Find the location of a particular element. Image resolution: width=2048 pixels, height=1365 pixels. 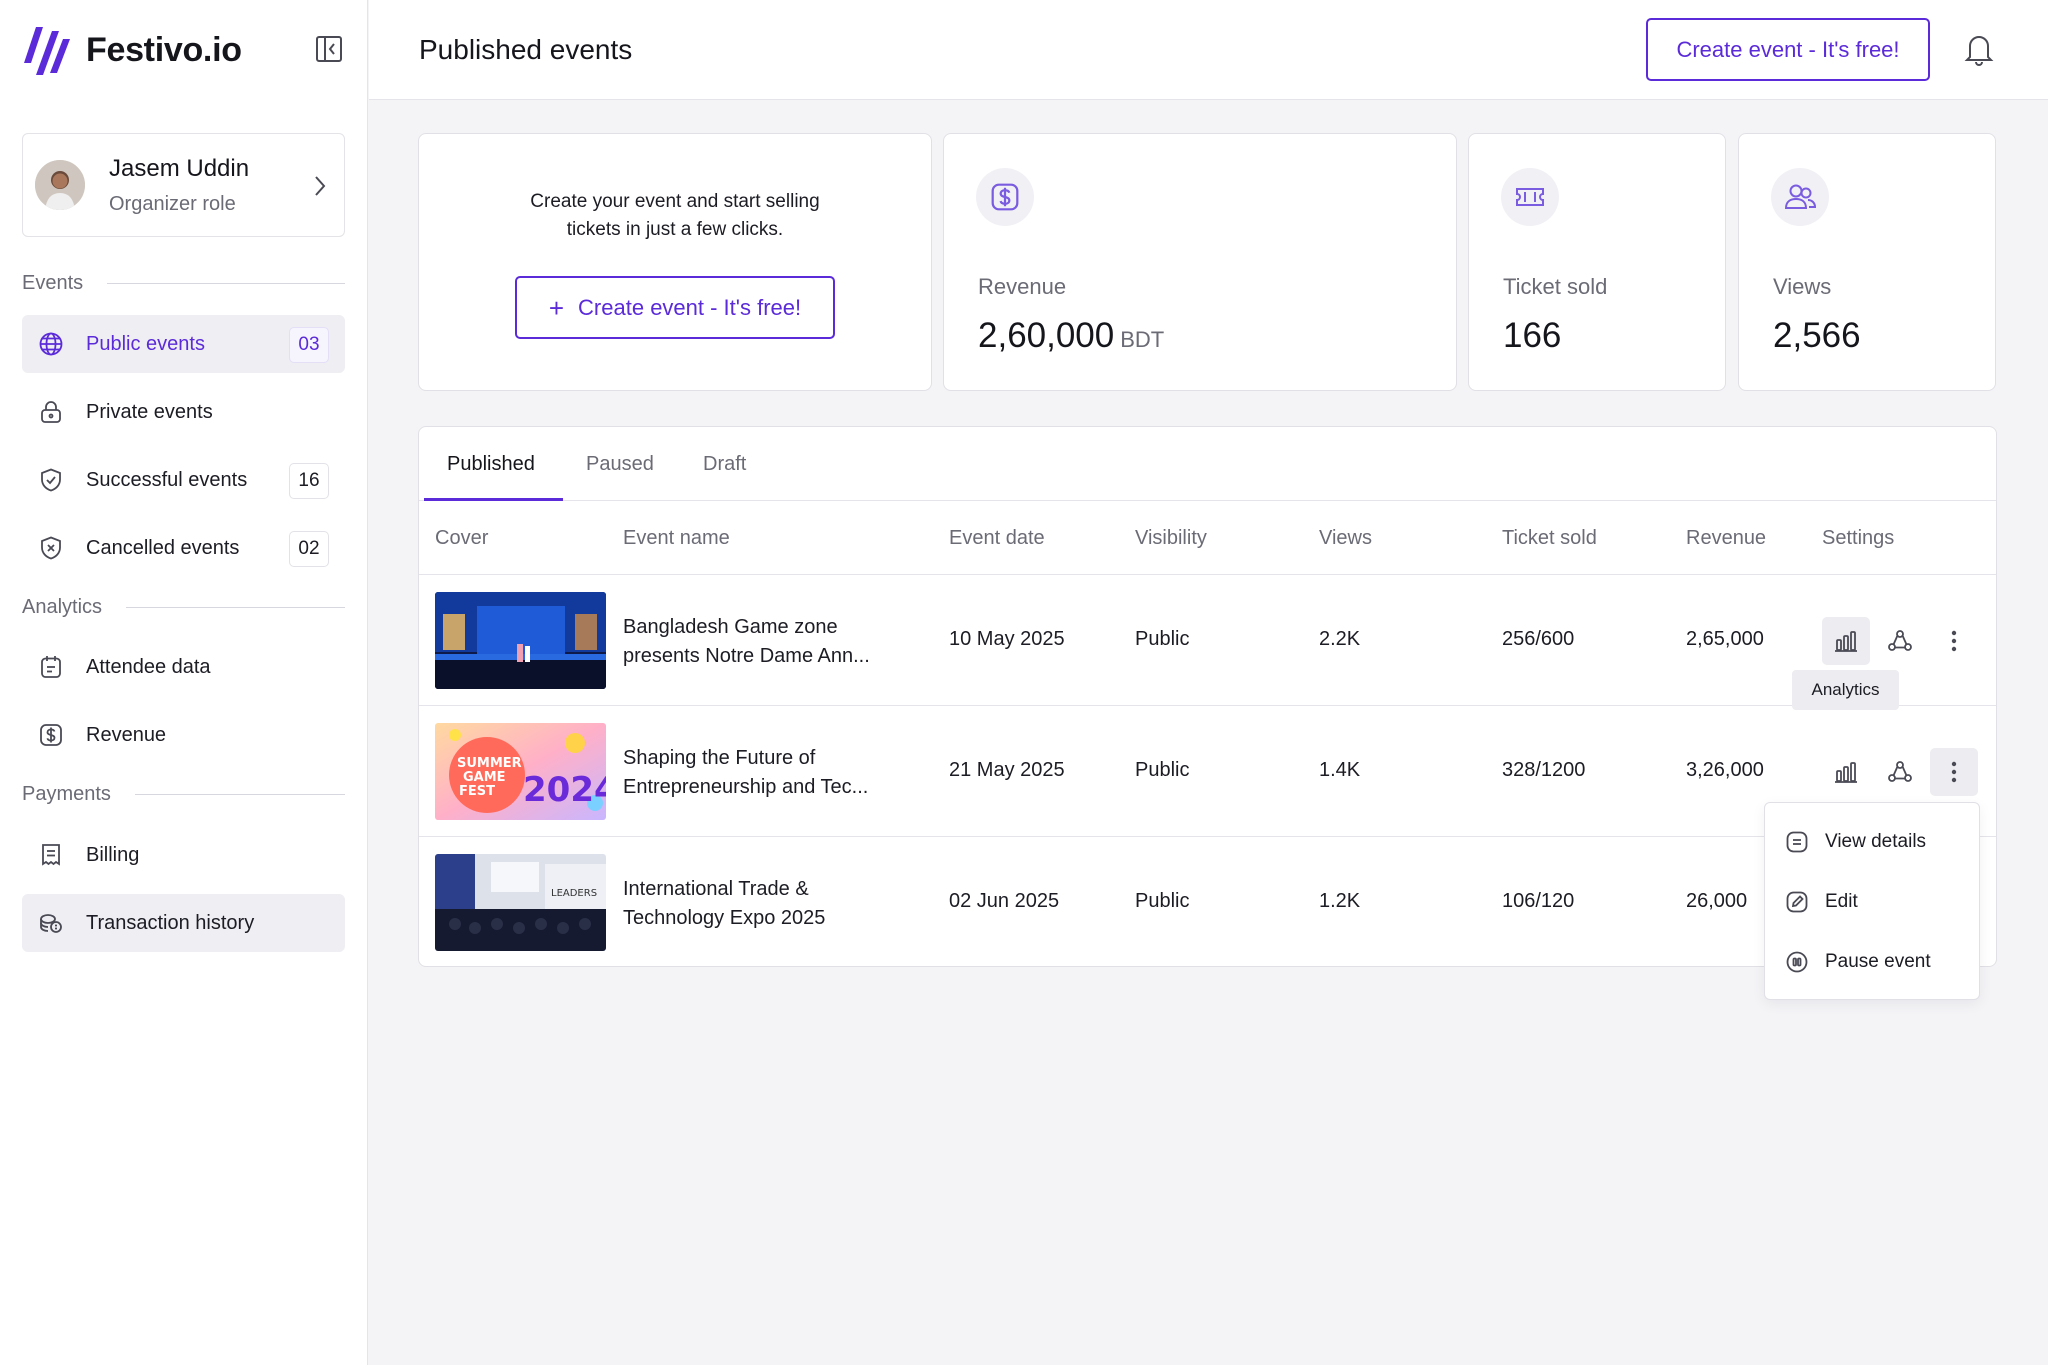

sidebar-item-private-events: Private events is located at coordinates (183, 412).